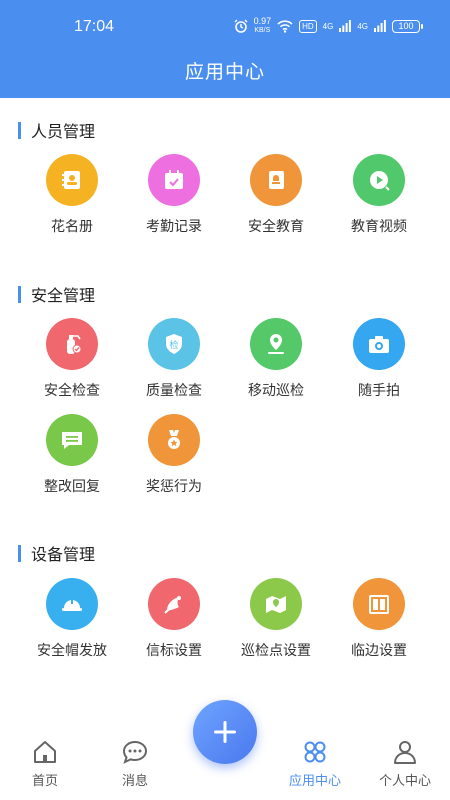 The width and height of the screenshot is (450, 800). I want to click on app-beacon-settings: 信标设置, so click(174, 619).